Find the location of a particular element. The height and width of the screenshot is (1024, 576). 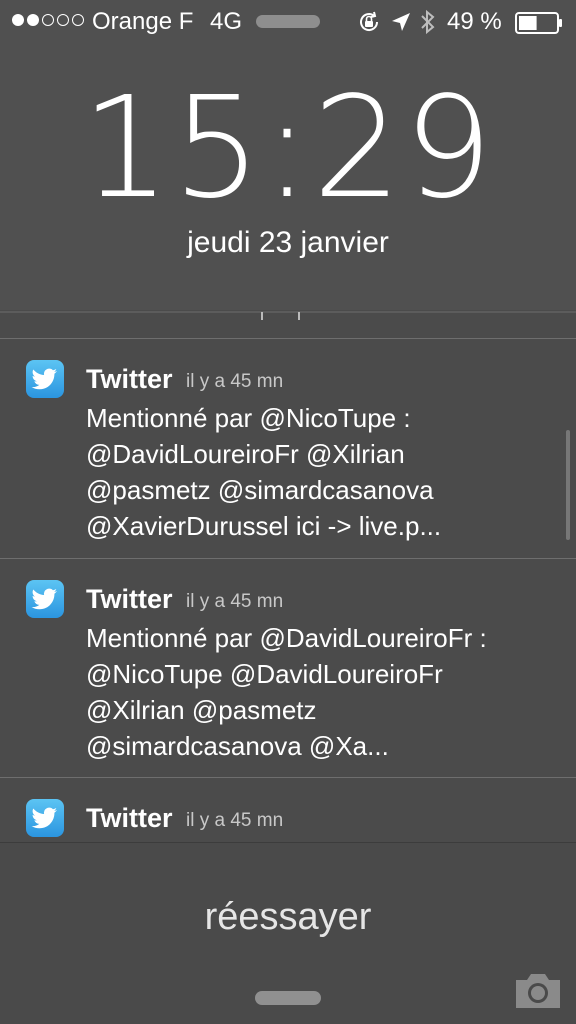

divider is located at coordinates (288, 842).